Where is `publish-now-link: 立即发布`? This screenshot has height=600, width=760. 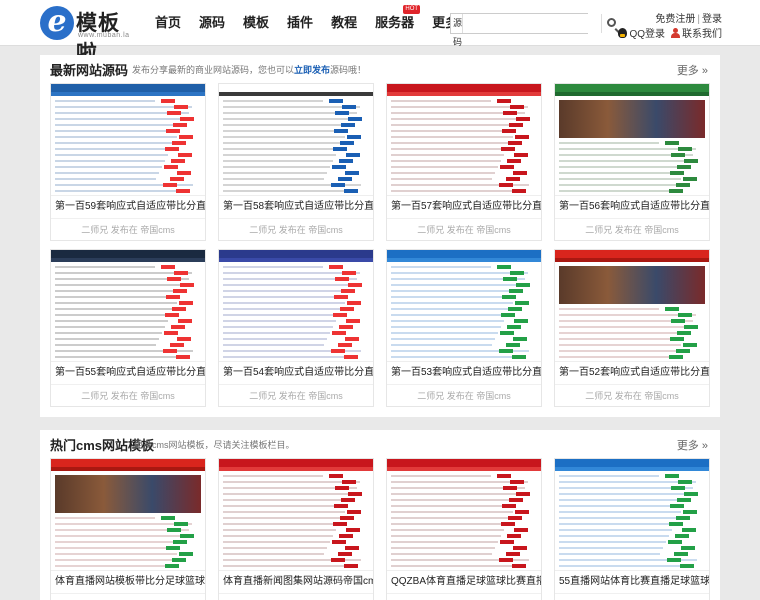
publish-now-link: 立即发布 is located at coordinates (312, 70).